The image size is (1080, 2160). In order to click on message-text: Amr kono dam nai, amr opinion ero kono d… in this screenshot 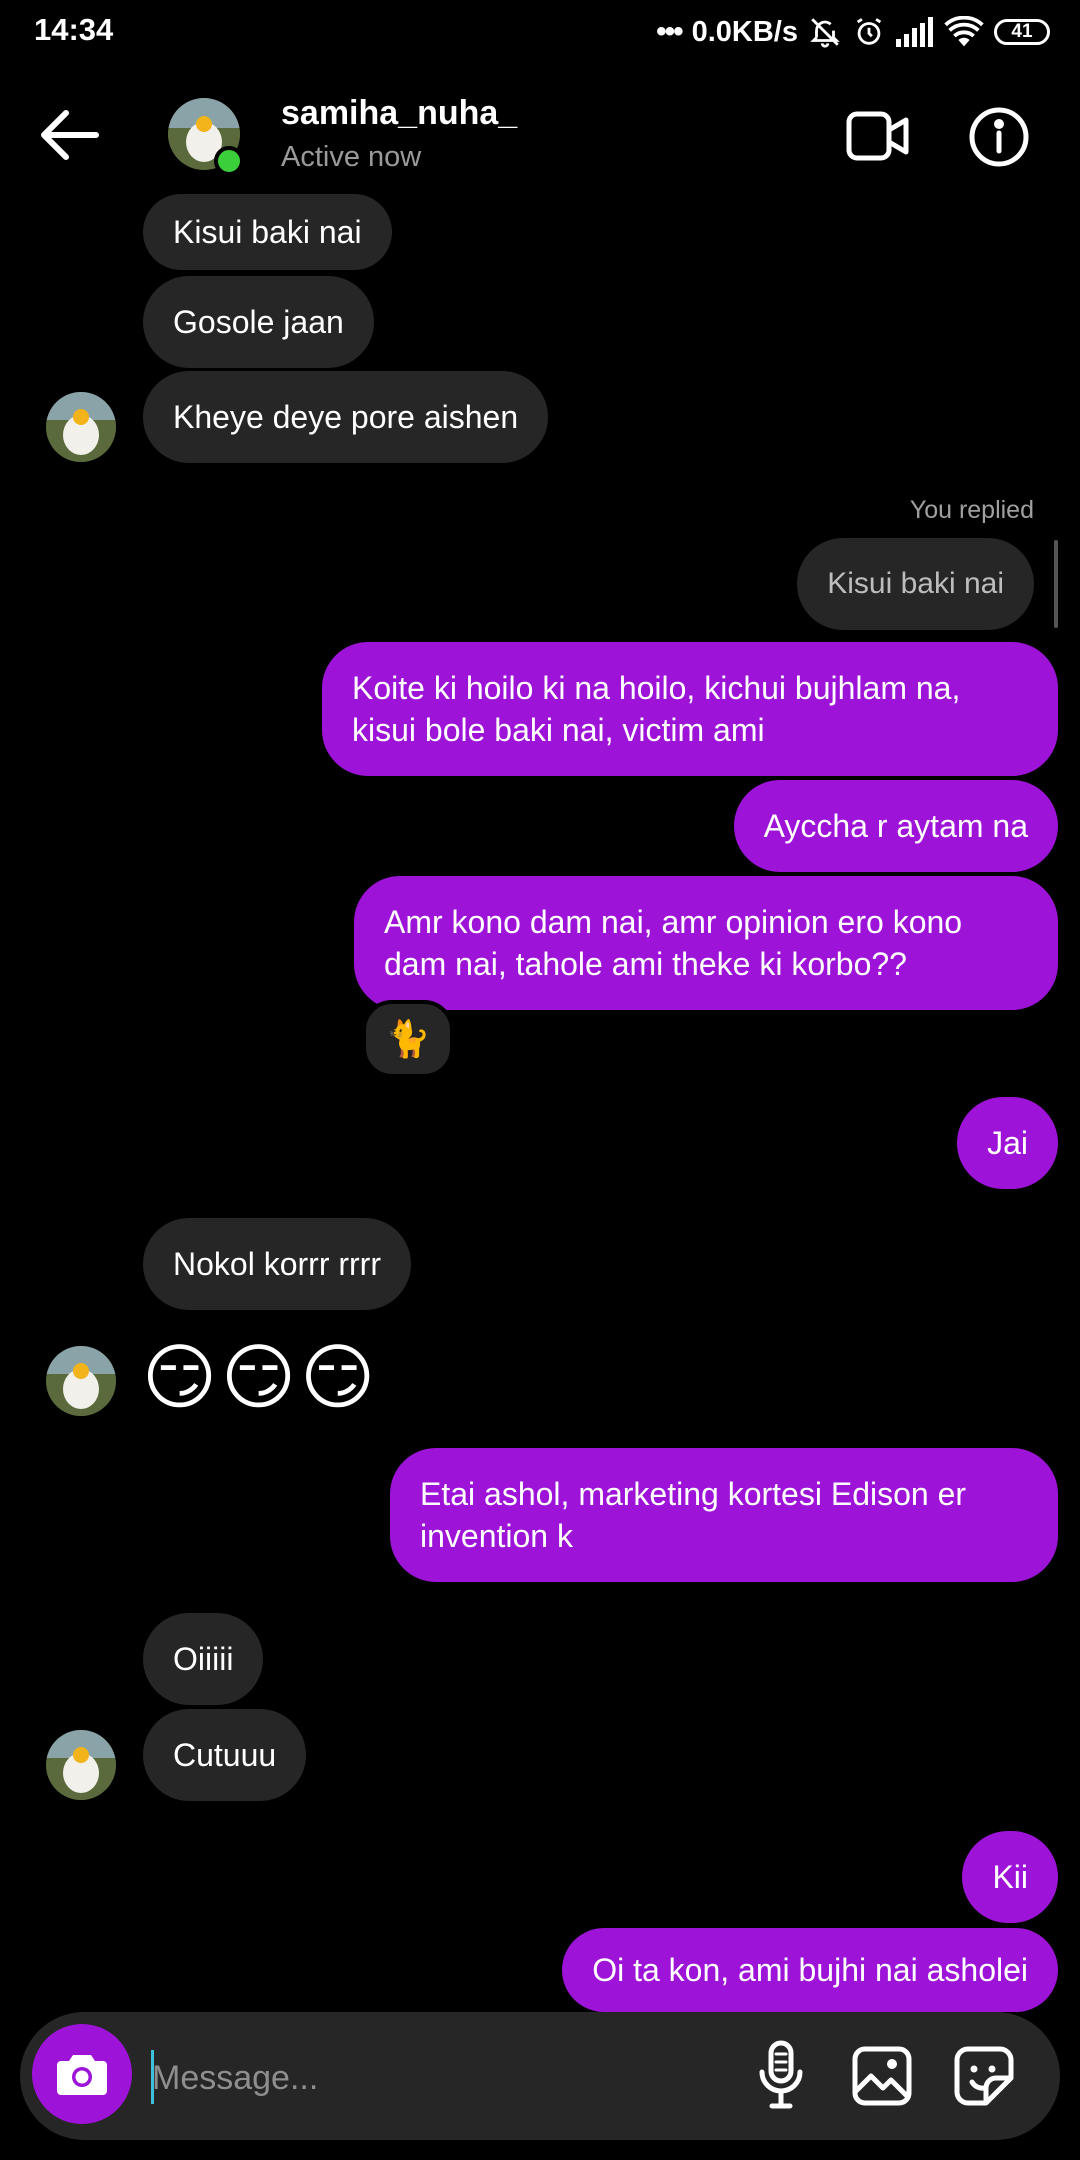, I will do `click(673, 943)`.